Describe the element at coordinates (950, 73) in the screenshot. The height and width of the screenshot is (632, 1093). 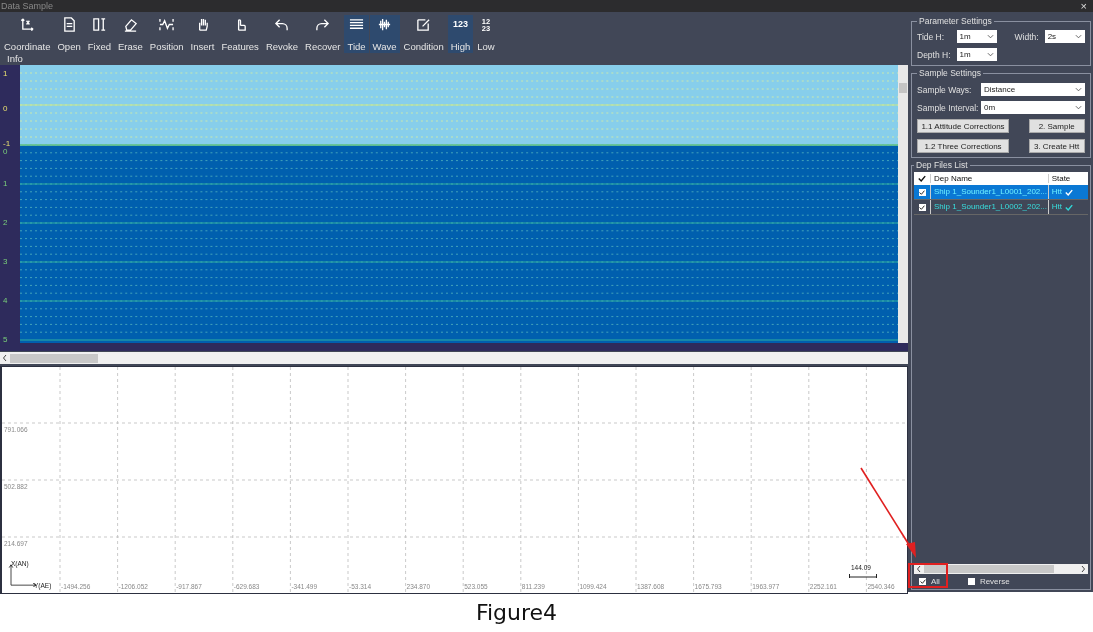
I see `group-title: Sample Settings` at that location.